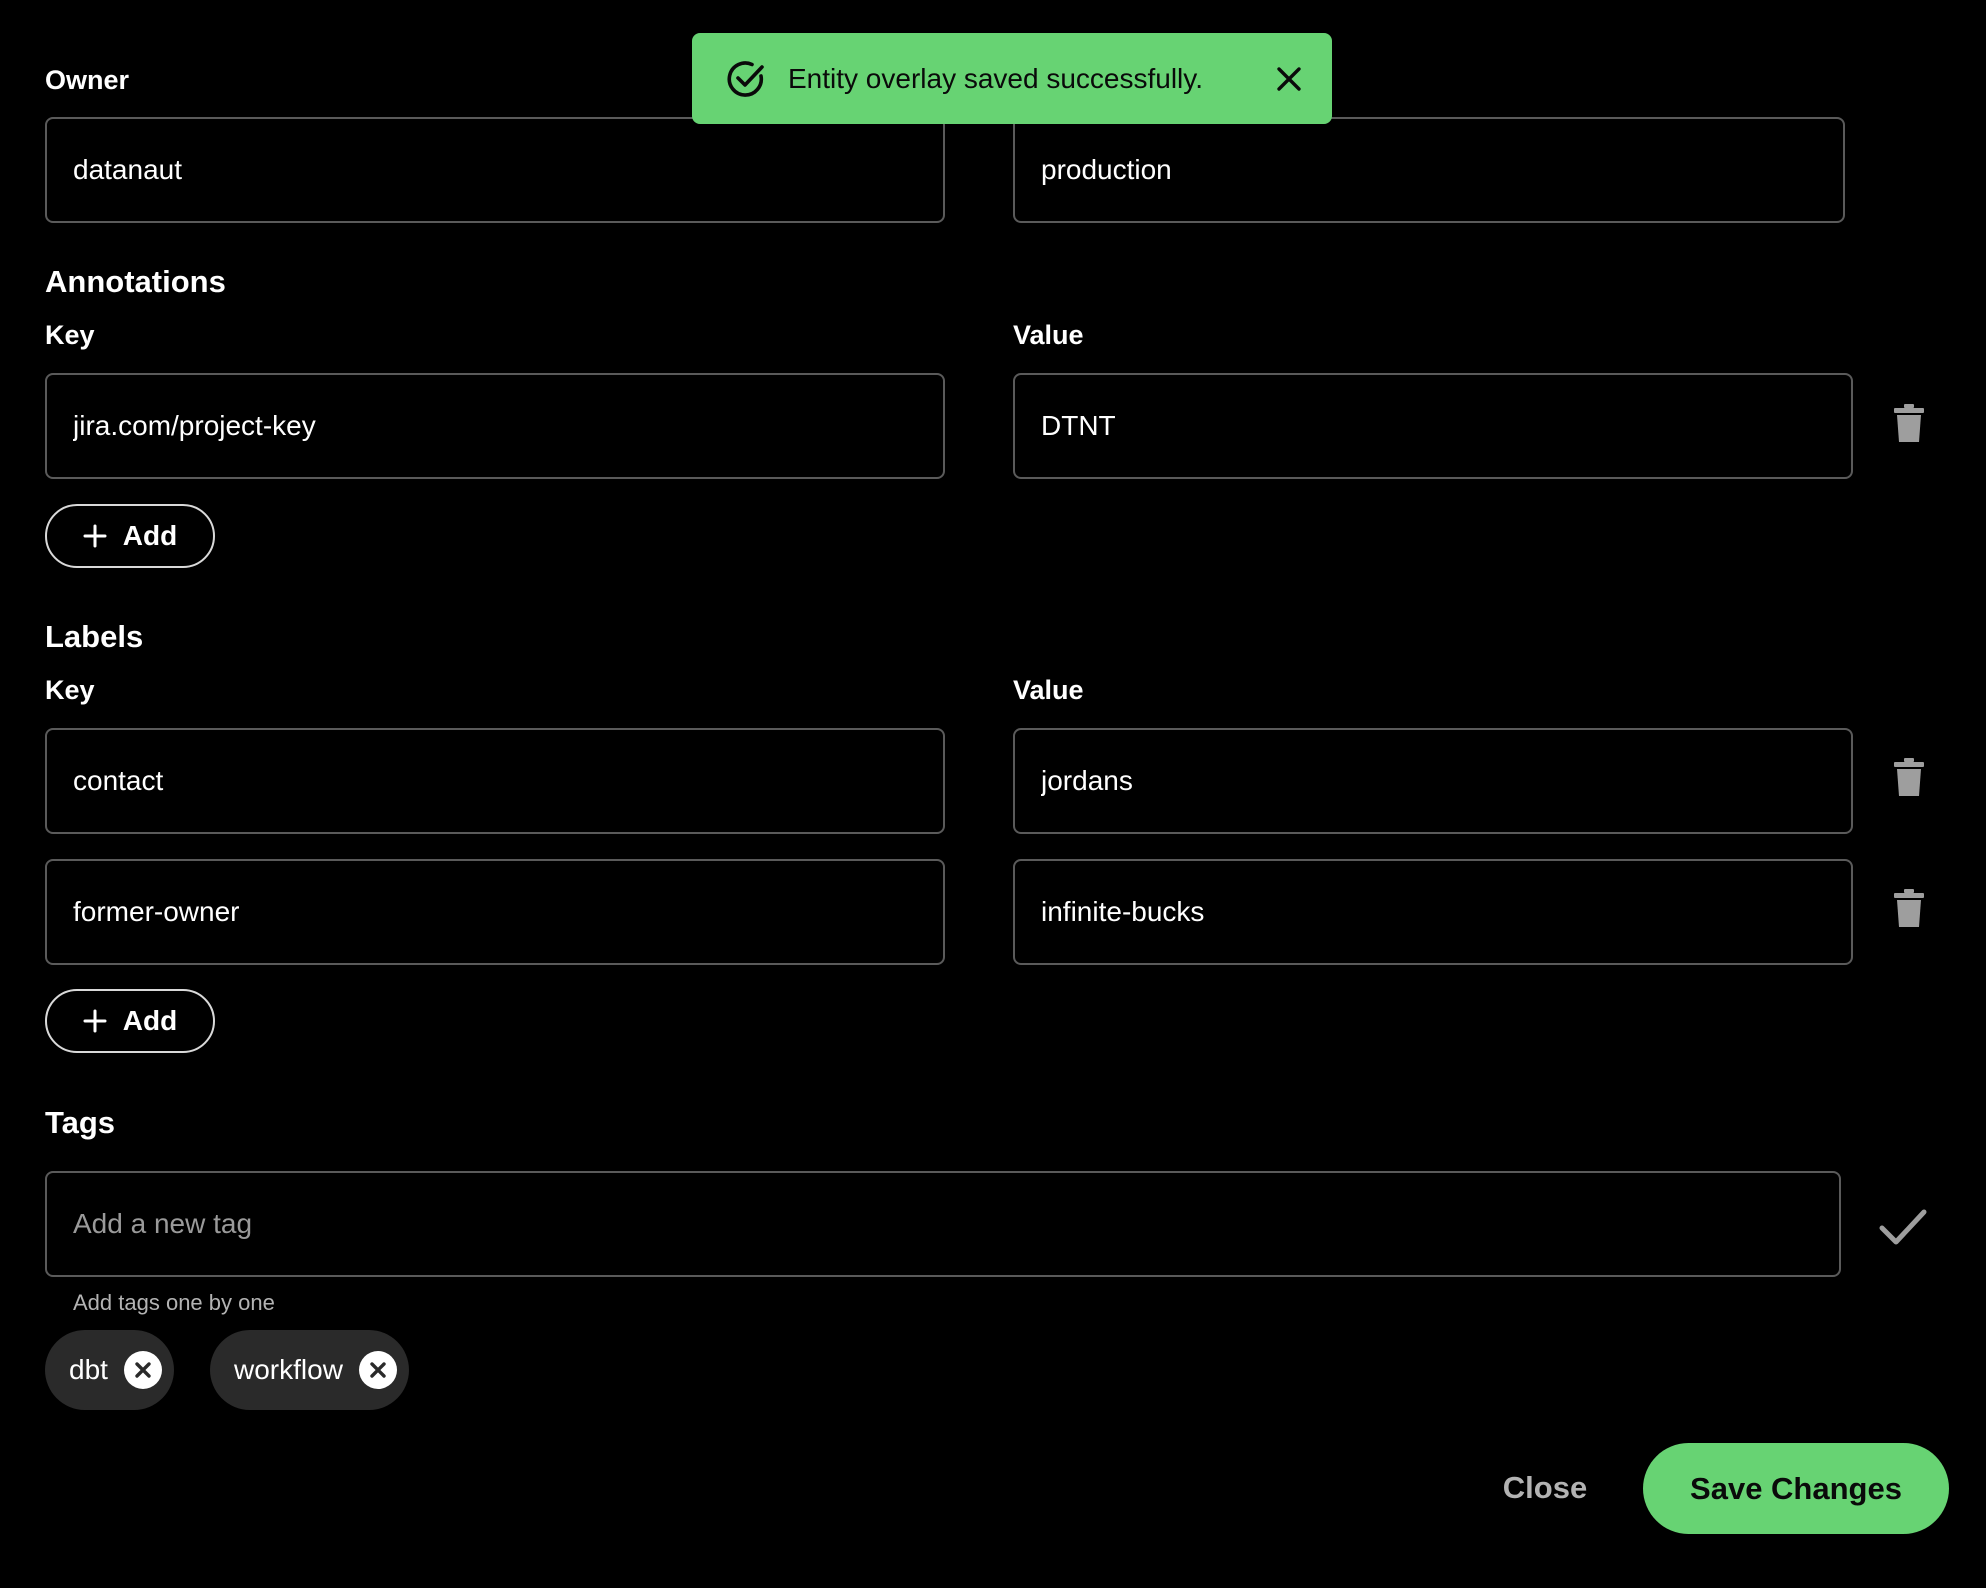 The image size is (1986, 1588). I want to click on success-toast: Entity overlay saved successfully., so click(1012, 78).